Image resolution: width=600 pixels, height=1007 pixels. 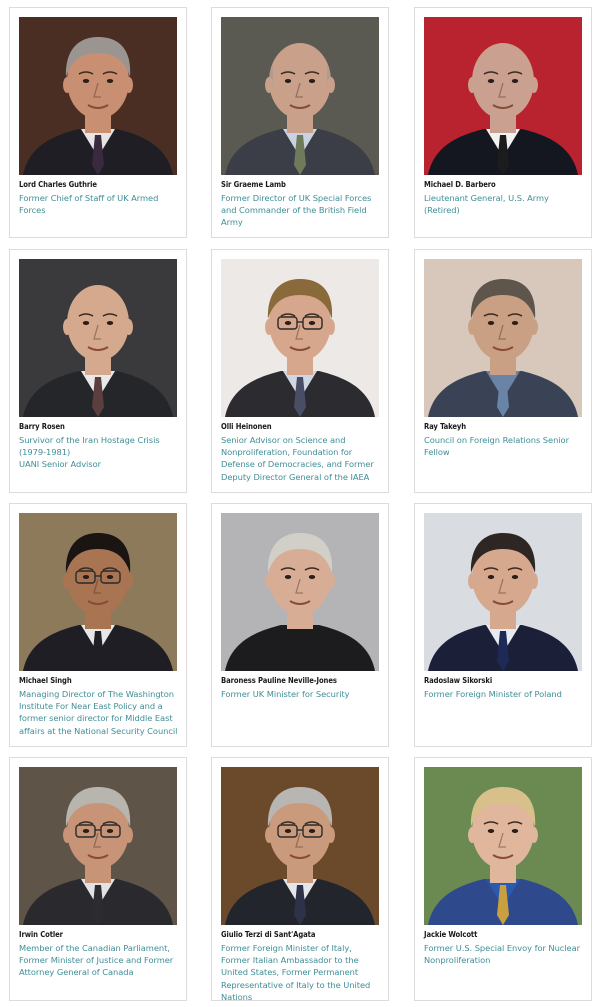 What do you see at coordinates (60, 464) in the screenshot?
I see `person-role-line: UANI Senior Advisor` at bounding box center [60, 464].